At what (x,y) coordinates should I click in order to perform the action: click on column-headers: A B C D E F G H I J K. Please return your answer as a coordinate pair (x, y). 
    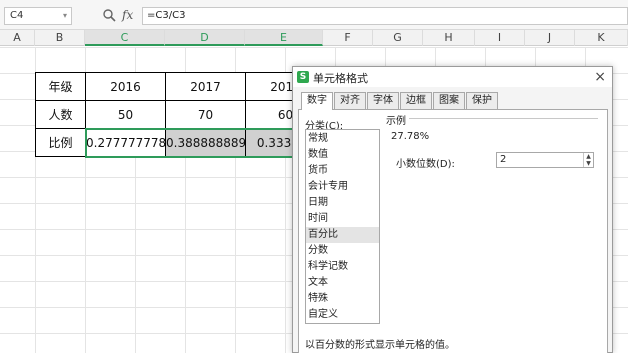
    Looking at the image, I should click on (314, 38).